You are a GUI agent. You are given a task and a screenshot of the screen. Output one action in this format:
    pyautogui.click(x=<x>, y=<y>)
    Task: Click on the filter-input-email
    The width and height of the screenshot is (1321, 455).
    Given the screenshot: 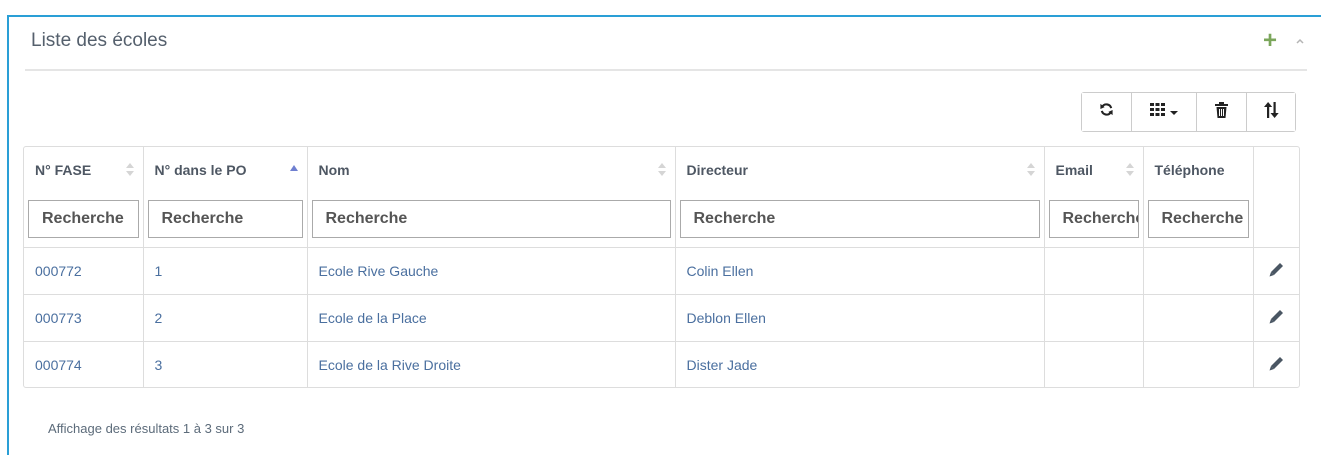 What is the action you would take?
    pyautogui.click(x=1093, y=219)
    